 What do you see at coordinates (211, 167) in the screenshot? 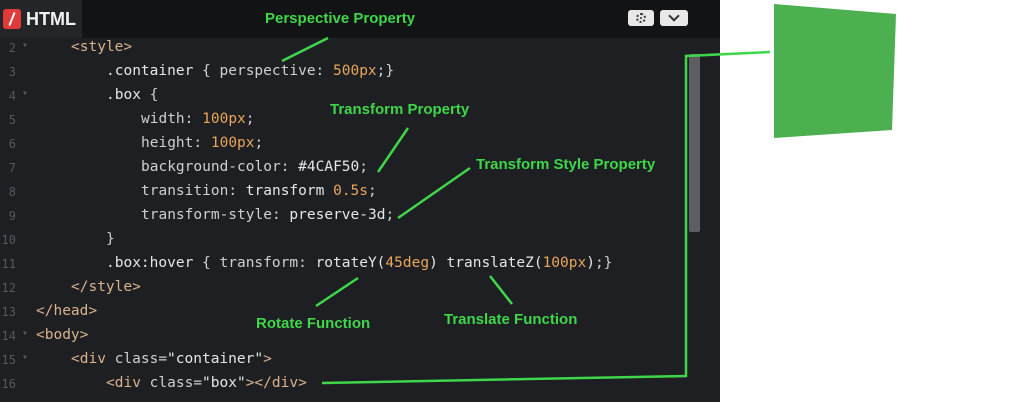
I see `code-token: background-color` at bounding box center [211, 167].